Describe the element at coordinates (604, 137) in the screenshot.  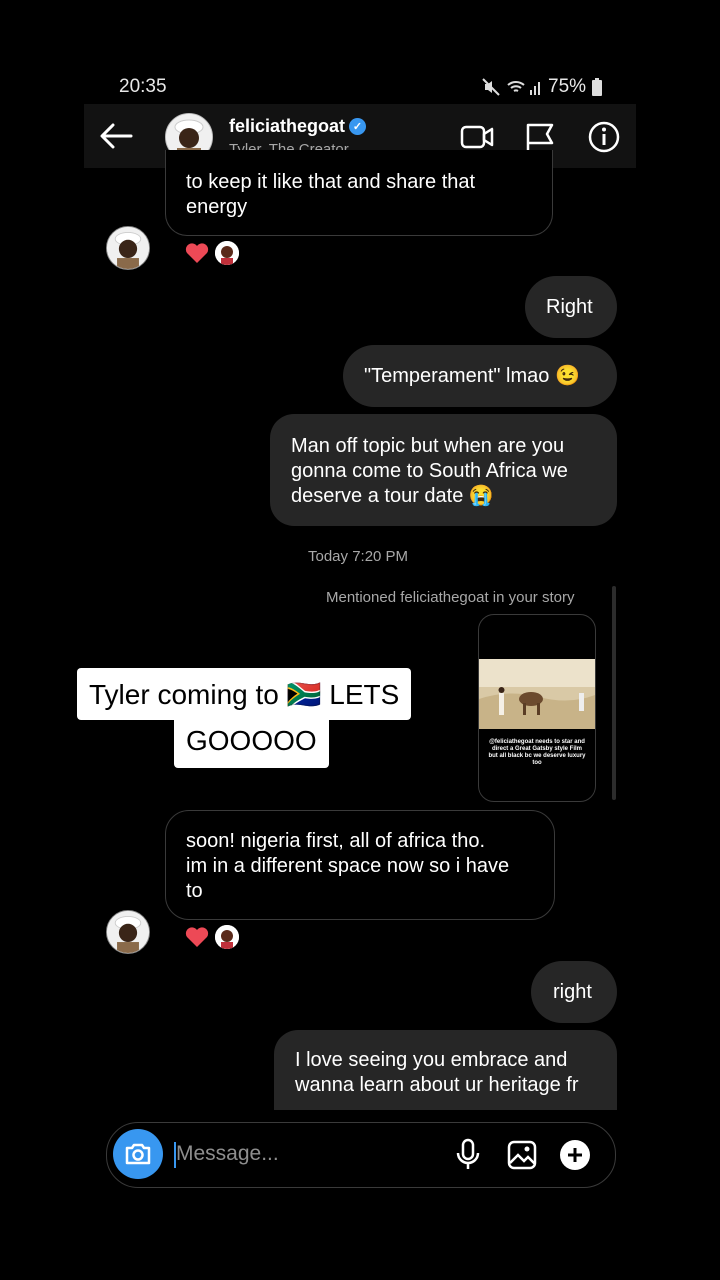
I see `info-icon` at that location.